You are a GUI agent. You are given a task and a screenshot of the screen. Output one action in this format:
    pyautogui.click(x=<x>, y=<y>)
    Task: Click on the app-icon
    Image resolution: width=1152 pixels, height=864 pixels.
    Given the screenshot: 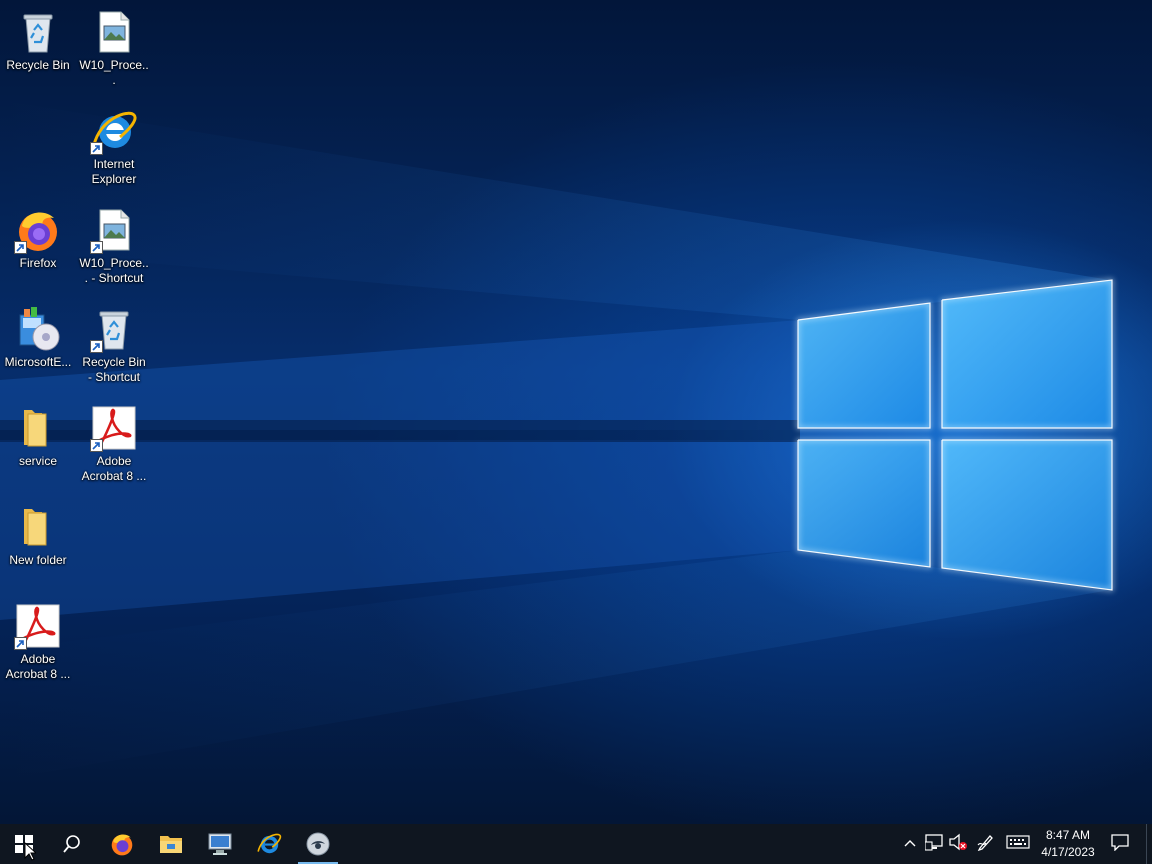 What is the action you would take?
    pyautogui.click(x=318, y=844)
    